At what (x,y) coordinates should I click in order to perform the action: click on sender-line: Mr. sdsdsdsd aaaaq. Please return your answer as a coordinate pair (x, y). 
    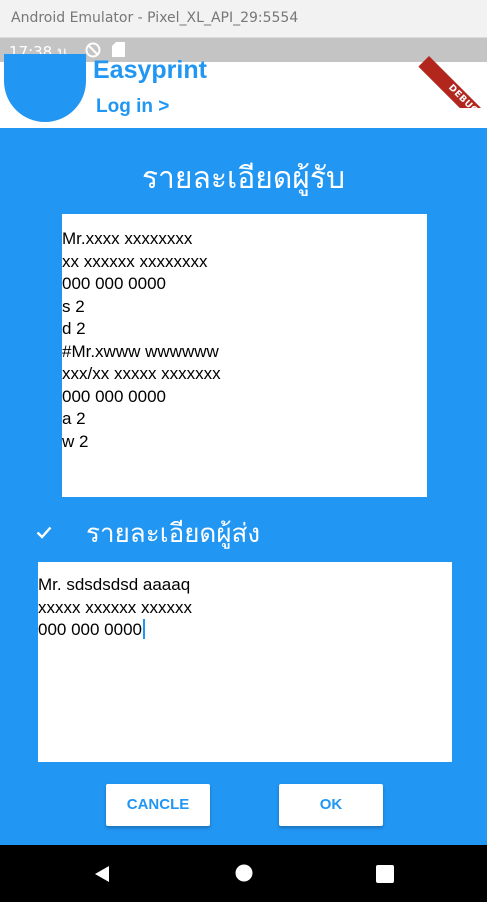
    Looking at the image, I should click on (114, 584).